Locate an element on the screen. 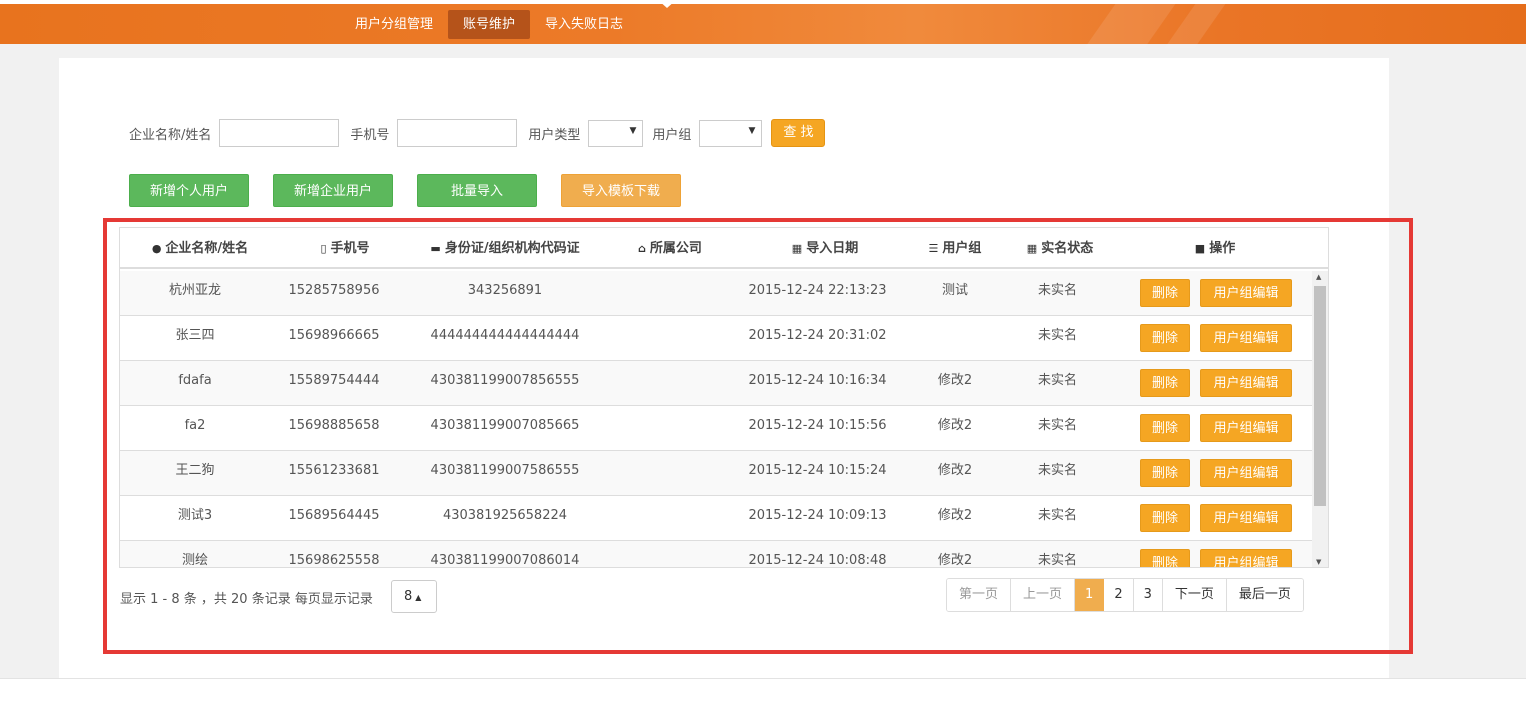 The image size is (1526, 713). download-template-button: 导入模板下载 is located at coordinates (621, 190).